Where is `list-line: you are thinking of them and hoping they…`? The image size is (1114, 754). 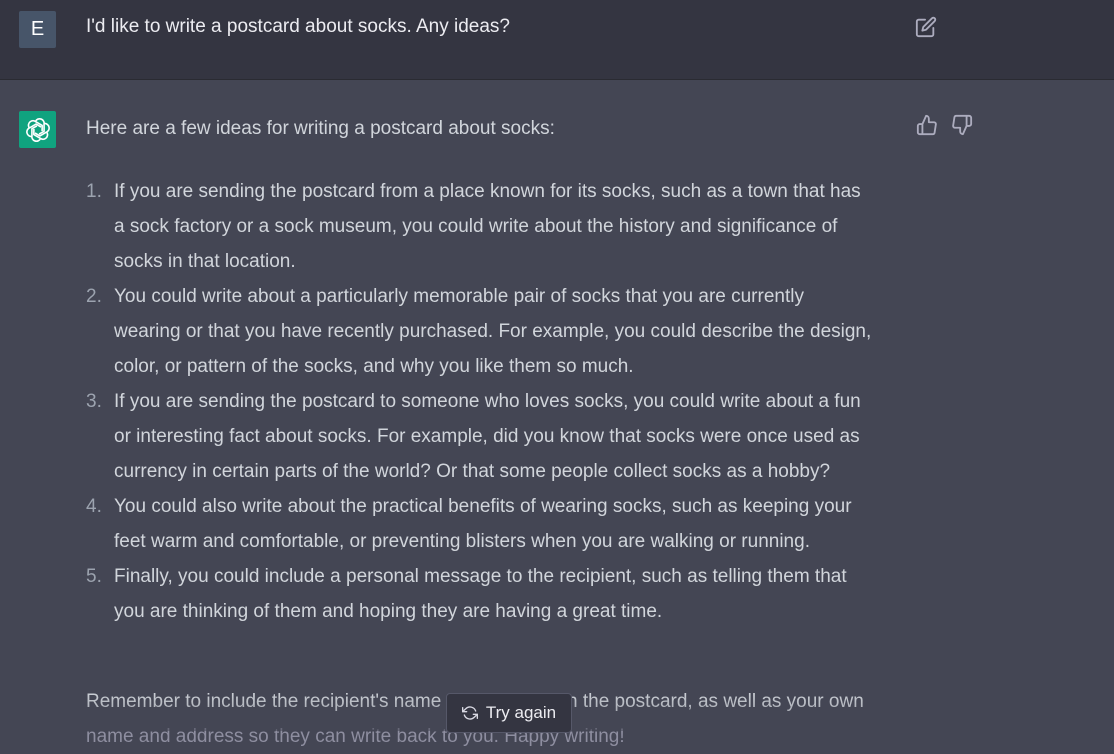 list-line: you are thinking of them and hoping they… is located at coordinates (388, 611).